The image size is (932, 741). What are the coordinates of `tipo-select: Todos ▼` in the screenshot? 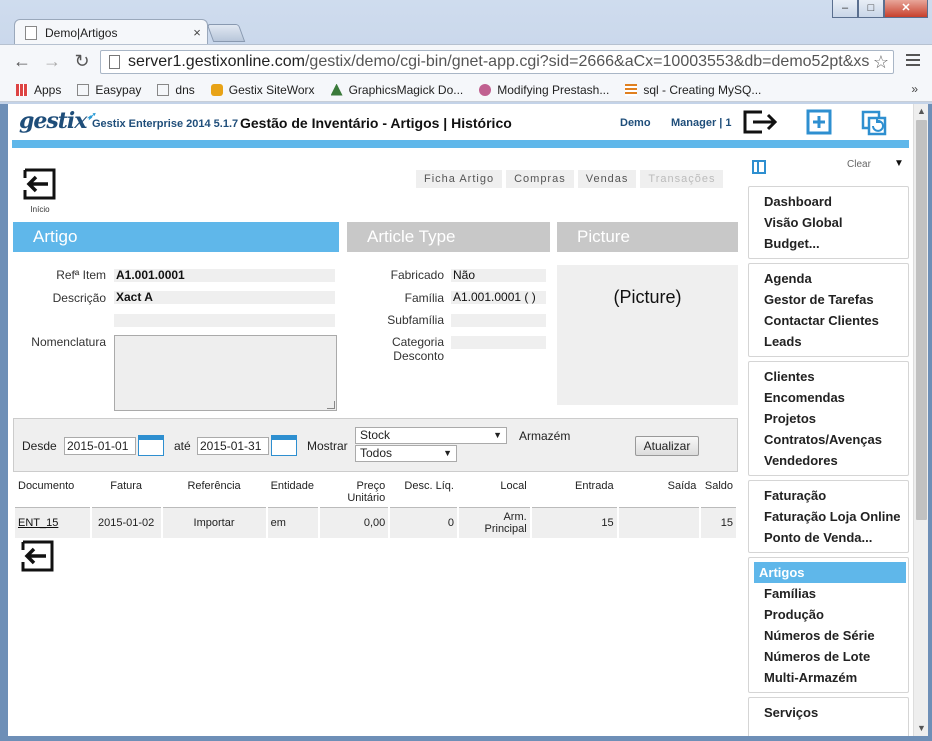 It's located at (406, 453).